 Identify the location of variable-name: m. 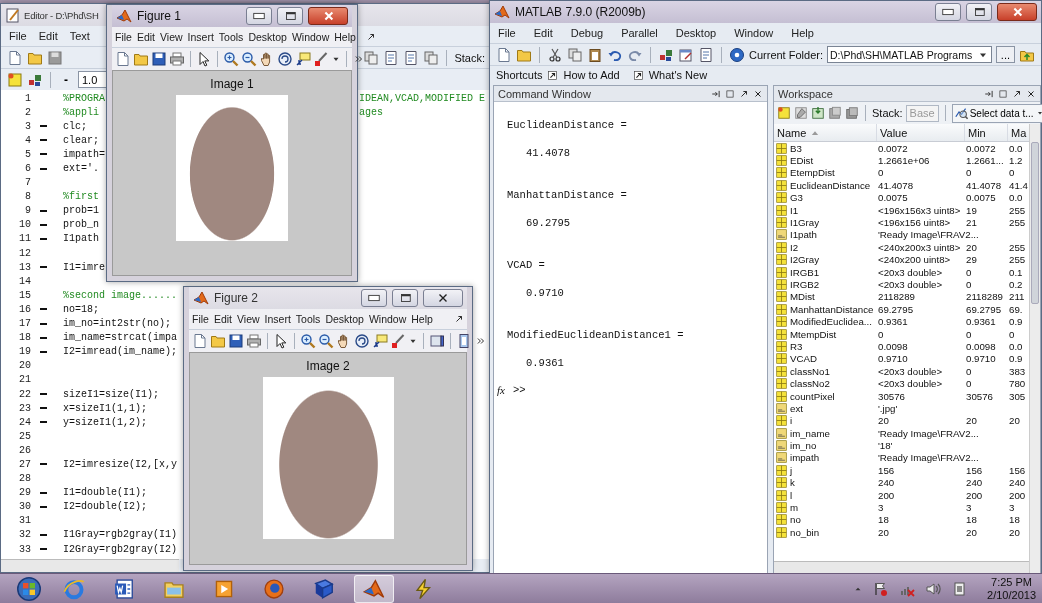
(794, 507).